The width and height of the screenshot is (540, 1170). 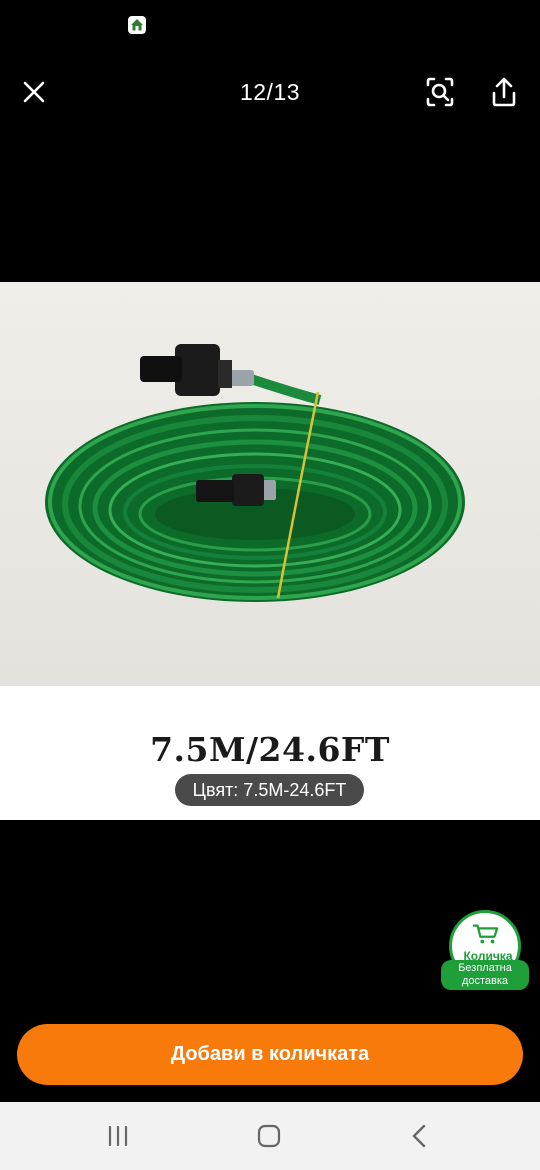 What do you see at coordinates (137, 25) in the screenshot?
I see `home-icon` at bounding box center [137, 25].